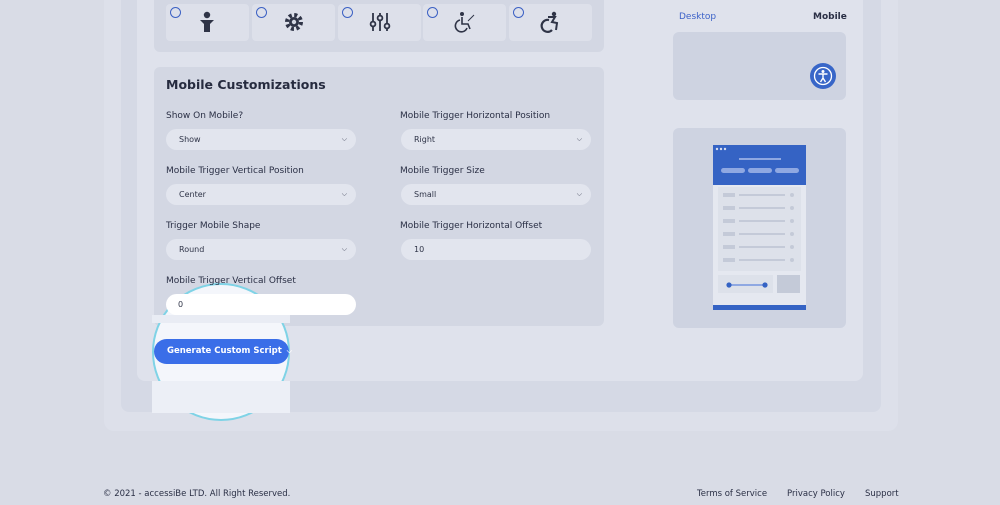 This screenshot has height=505, width=1000. What do you see at coordinates (882, 494) in the screenshot?
I see `footer-support-link: Support` at bounding box center [882, 494].